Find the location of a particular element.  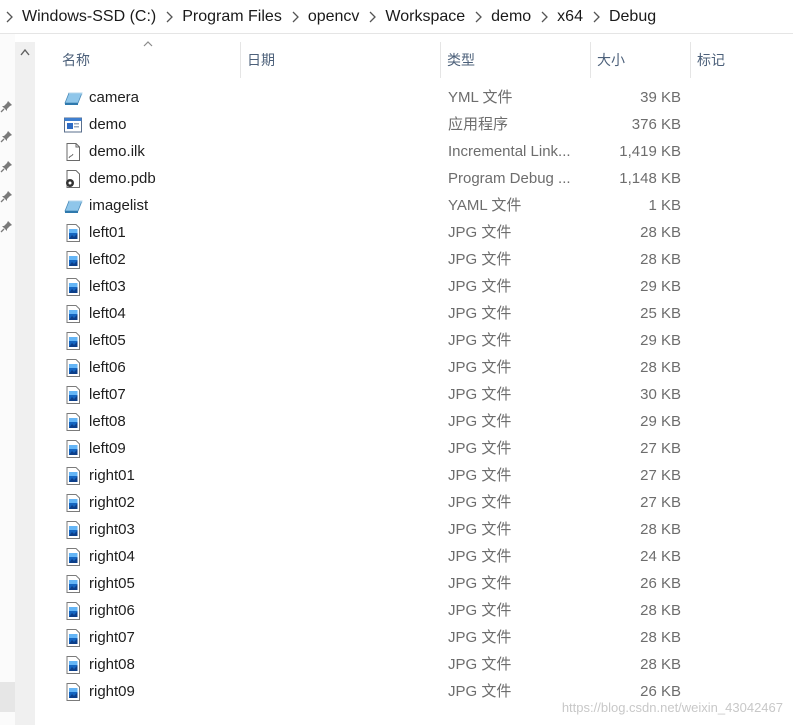

file-row: left02 JPG 文件 28 KB is located at coordinates (414, 259).